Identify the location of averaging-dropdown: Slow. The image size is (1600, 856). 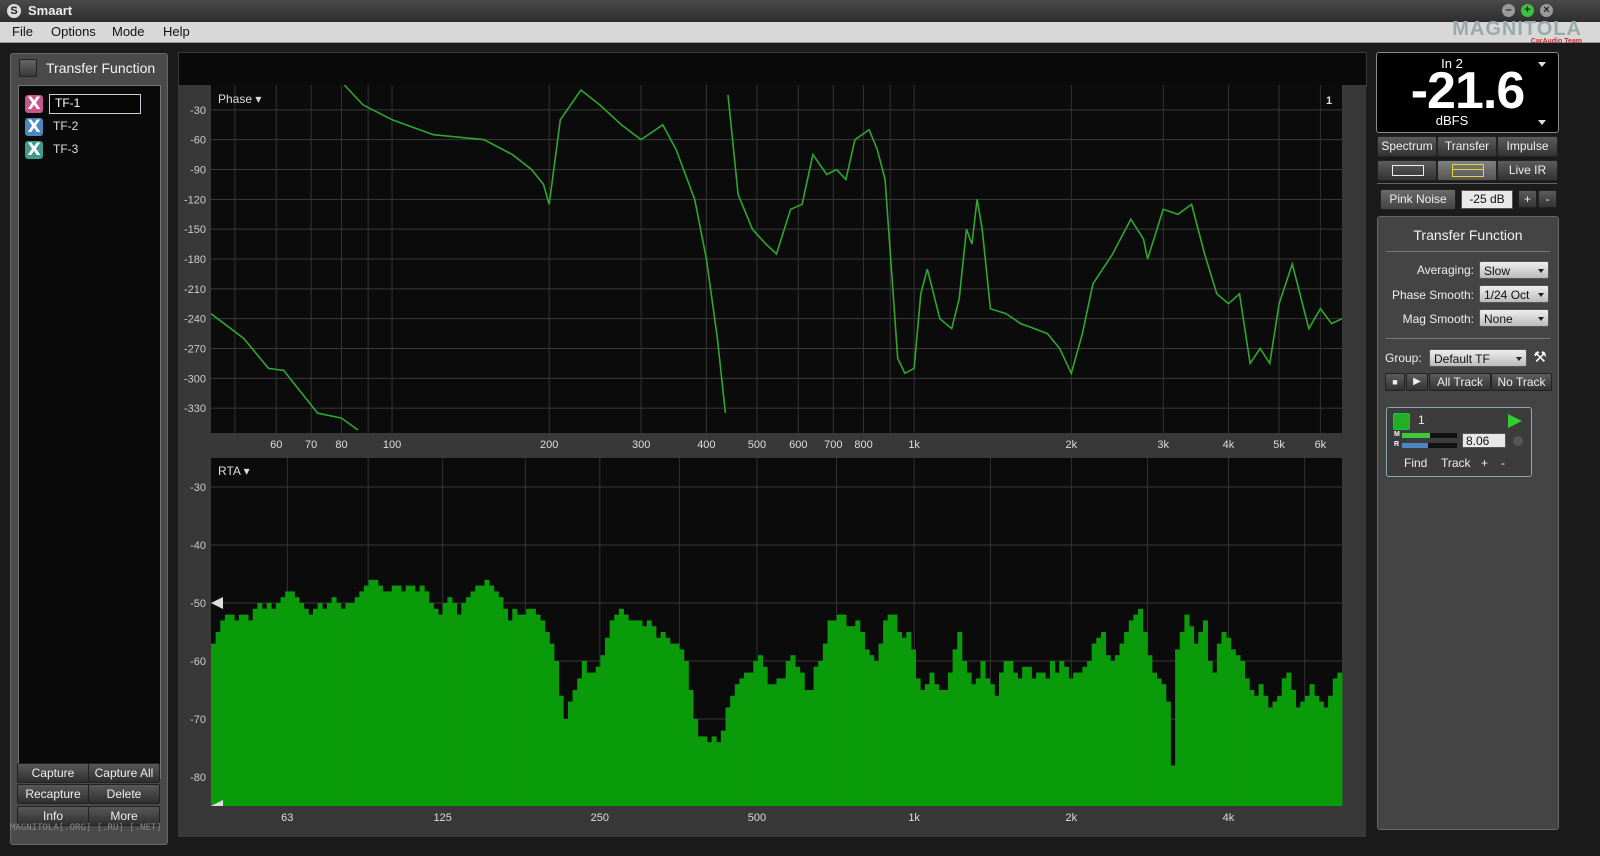
(1514, 270).